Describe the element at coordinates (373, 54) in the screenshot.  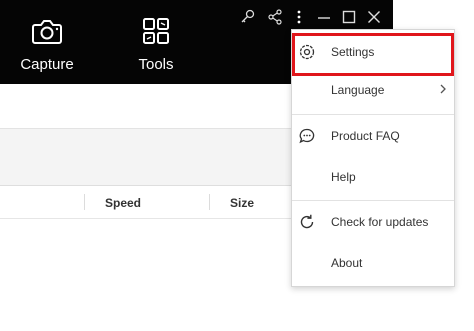
I see `settings-highlight-box` at that location.